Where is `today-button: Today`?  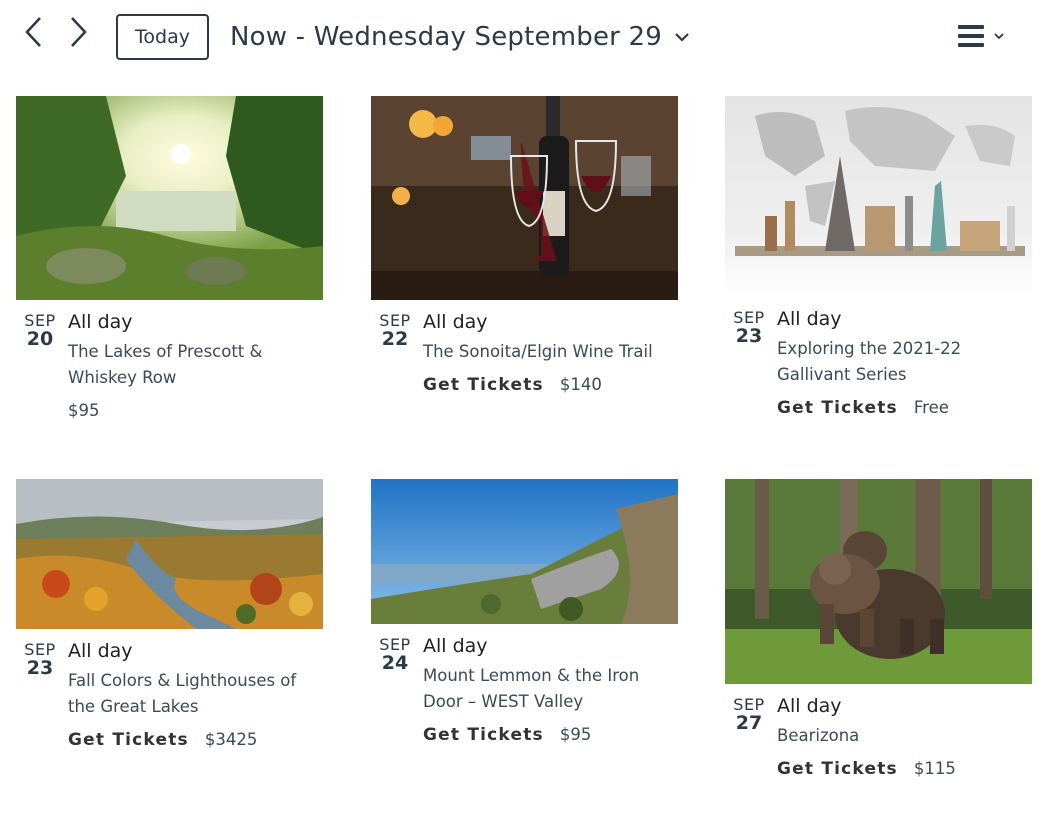 today-button: Today is located at coordinates (162, 37).